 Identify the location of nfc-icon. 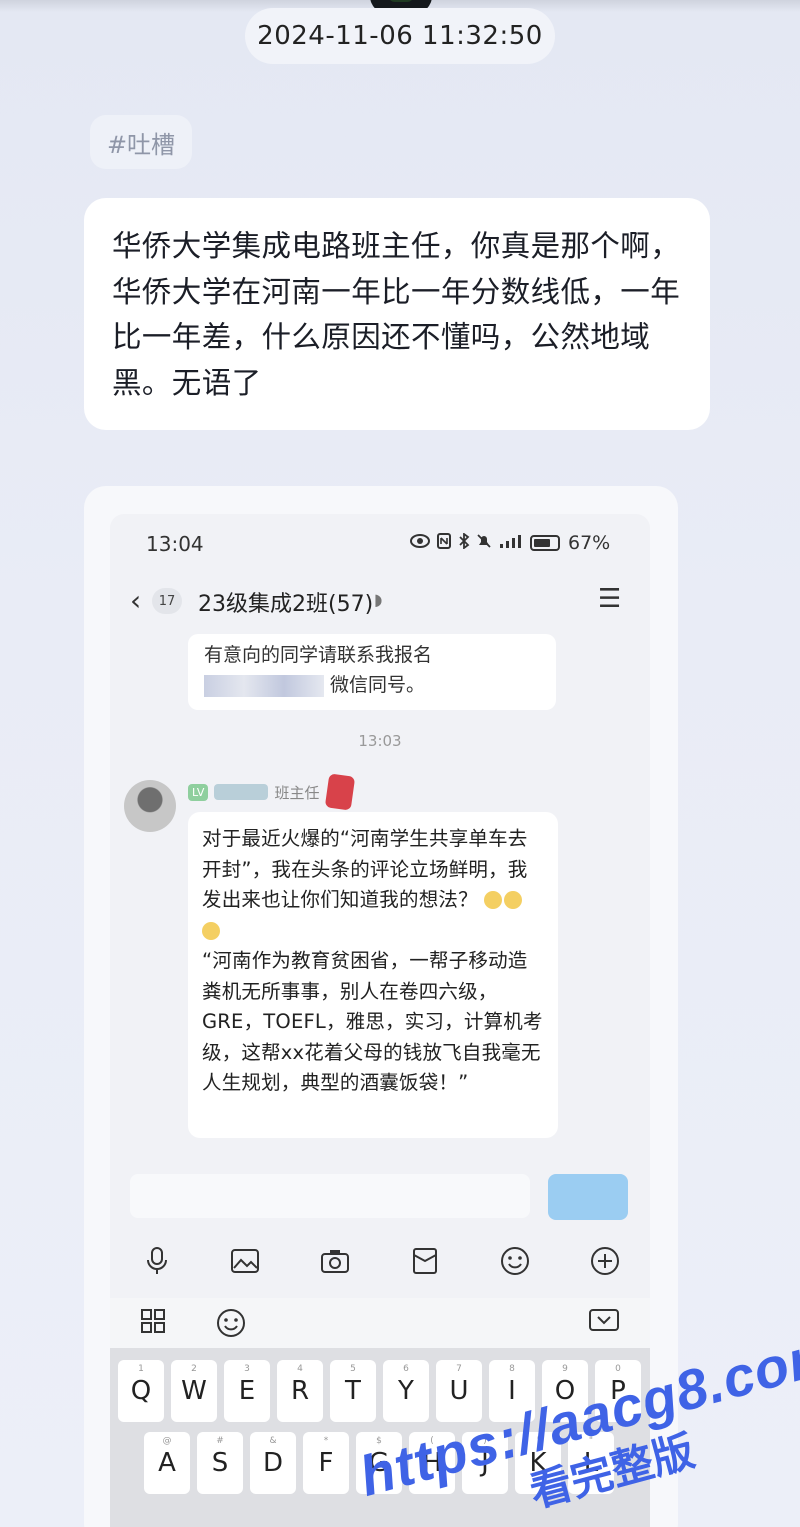
(444, 543).